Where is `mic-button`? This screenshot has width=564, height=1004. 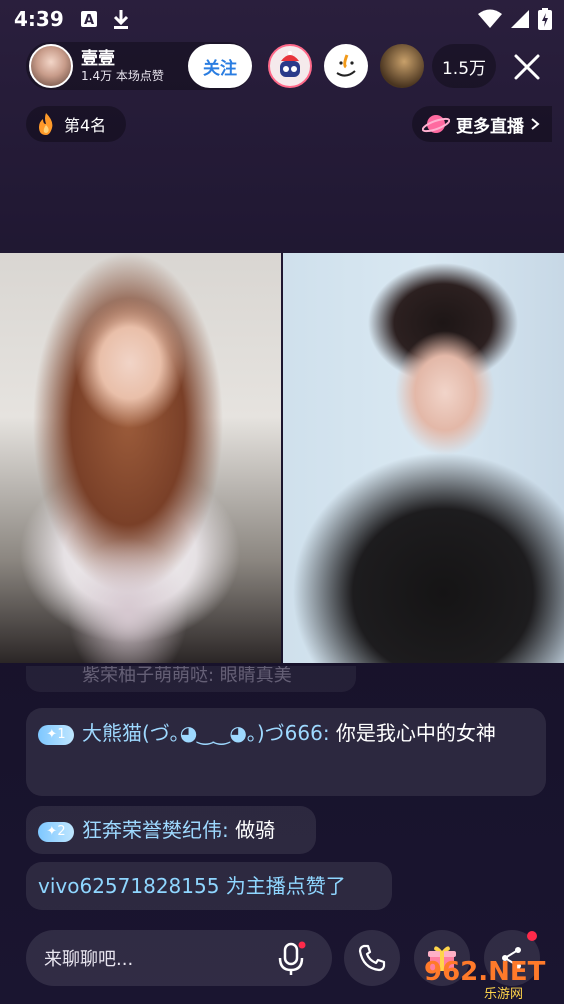
mic-button is located at coordinates (292, 958).